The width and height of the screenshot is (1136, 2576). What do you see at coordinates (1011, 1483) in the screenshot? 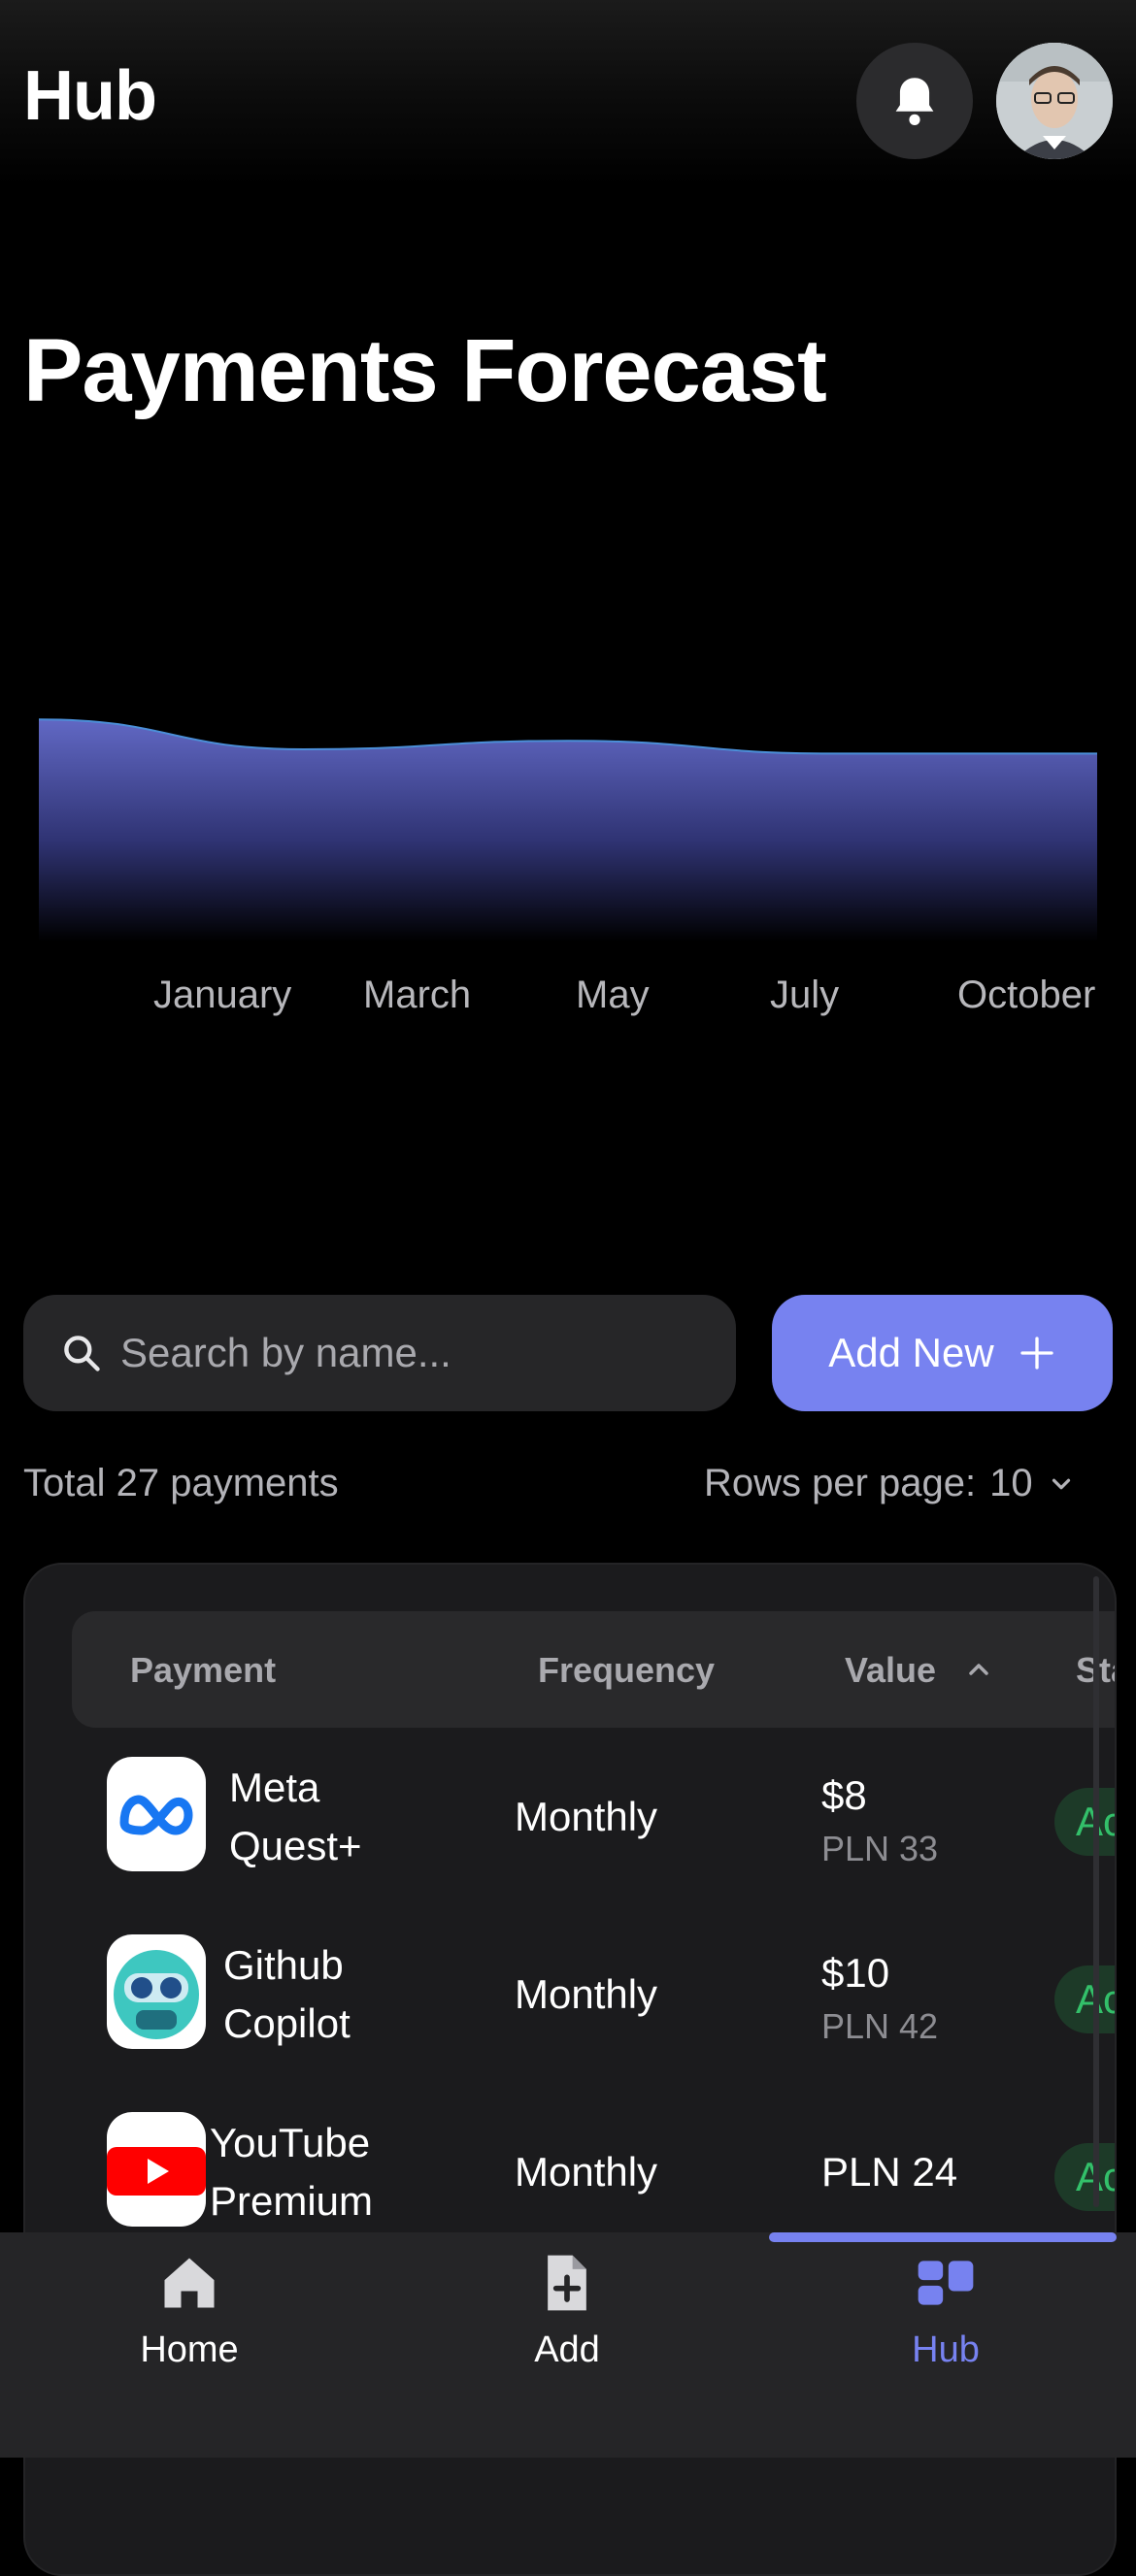
I see `rows-per-page-value: 10` at bounding box center [1011, 1483].